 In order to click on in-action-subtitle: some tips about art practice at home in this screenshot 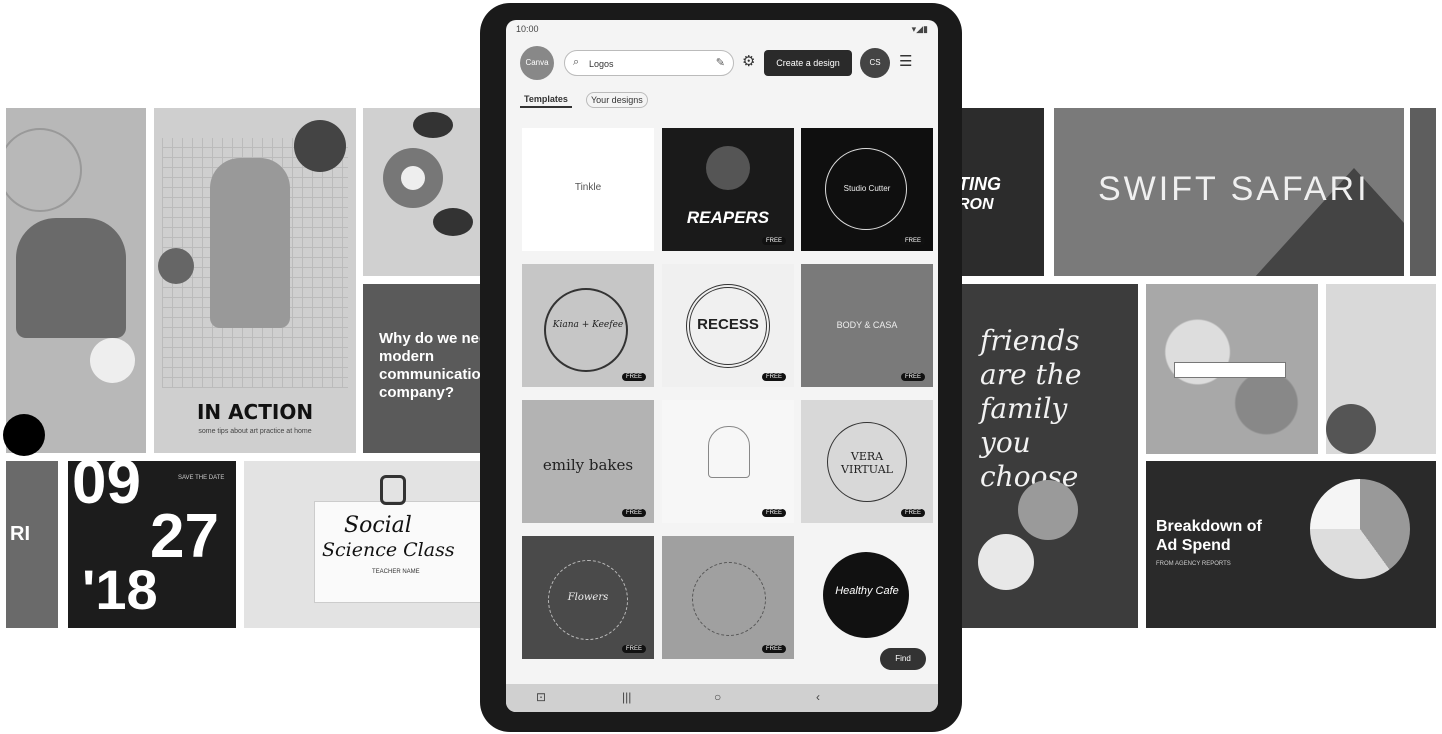, I will do `click(255, 431)`.